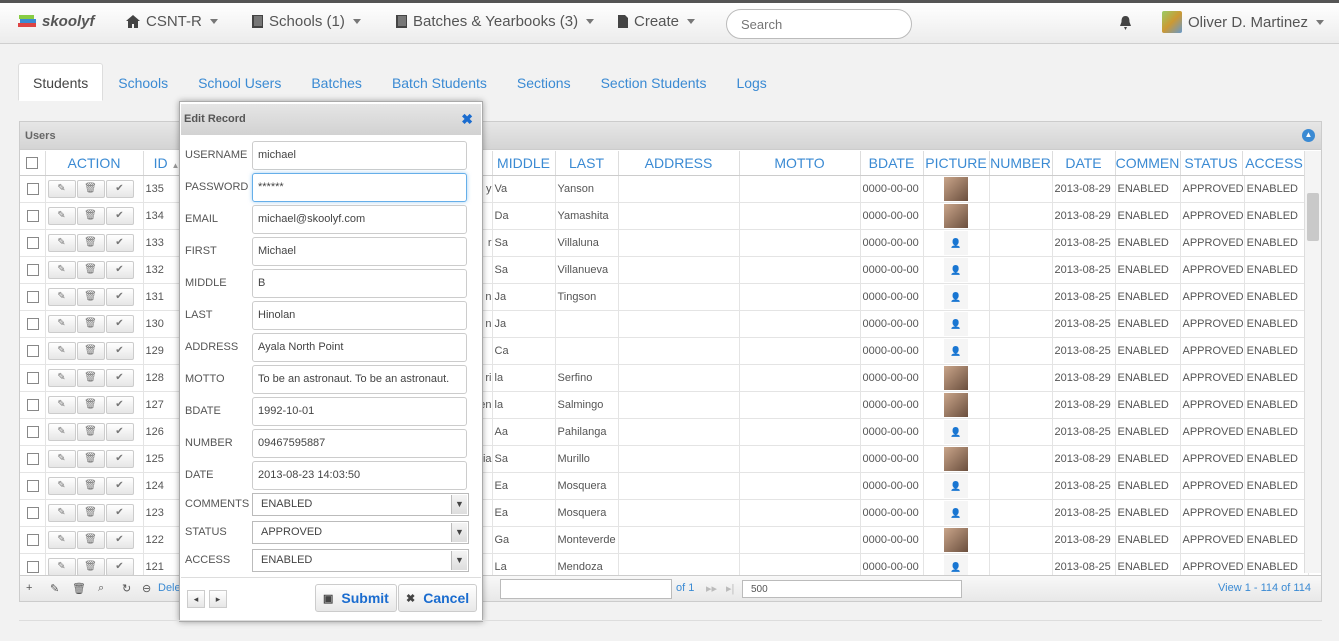  What do you see at coordinates (1274, 163) in the screenshot?
I see `col-access: ACCESS` at bounding box center [1274, 163].